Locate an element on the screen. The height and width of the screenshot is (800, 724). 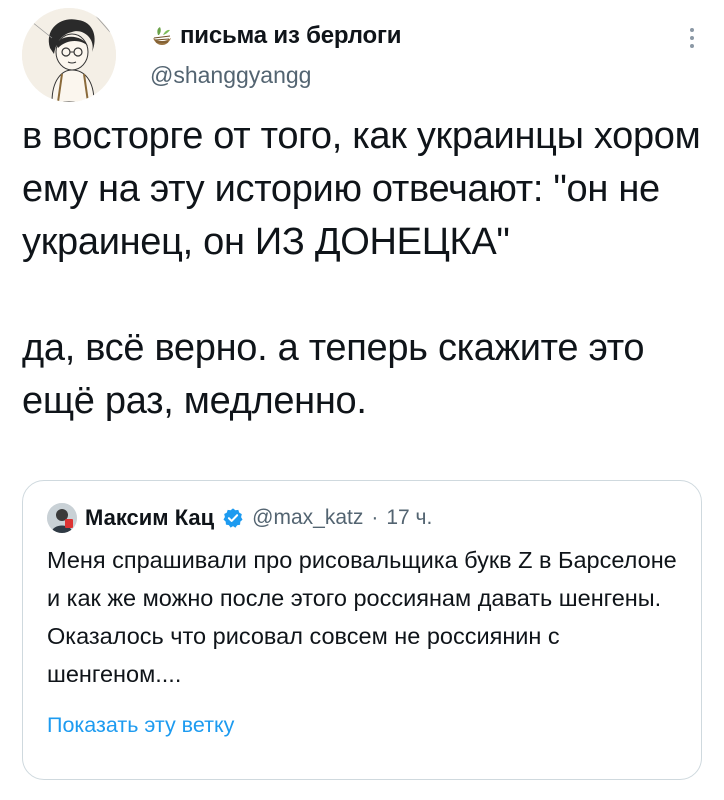
show-thread-link: Показать эту ветку is located at coordinates (140, 725).